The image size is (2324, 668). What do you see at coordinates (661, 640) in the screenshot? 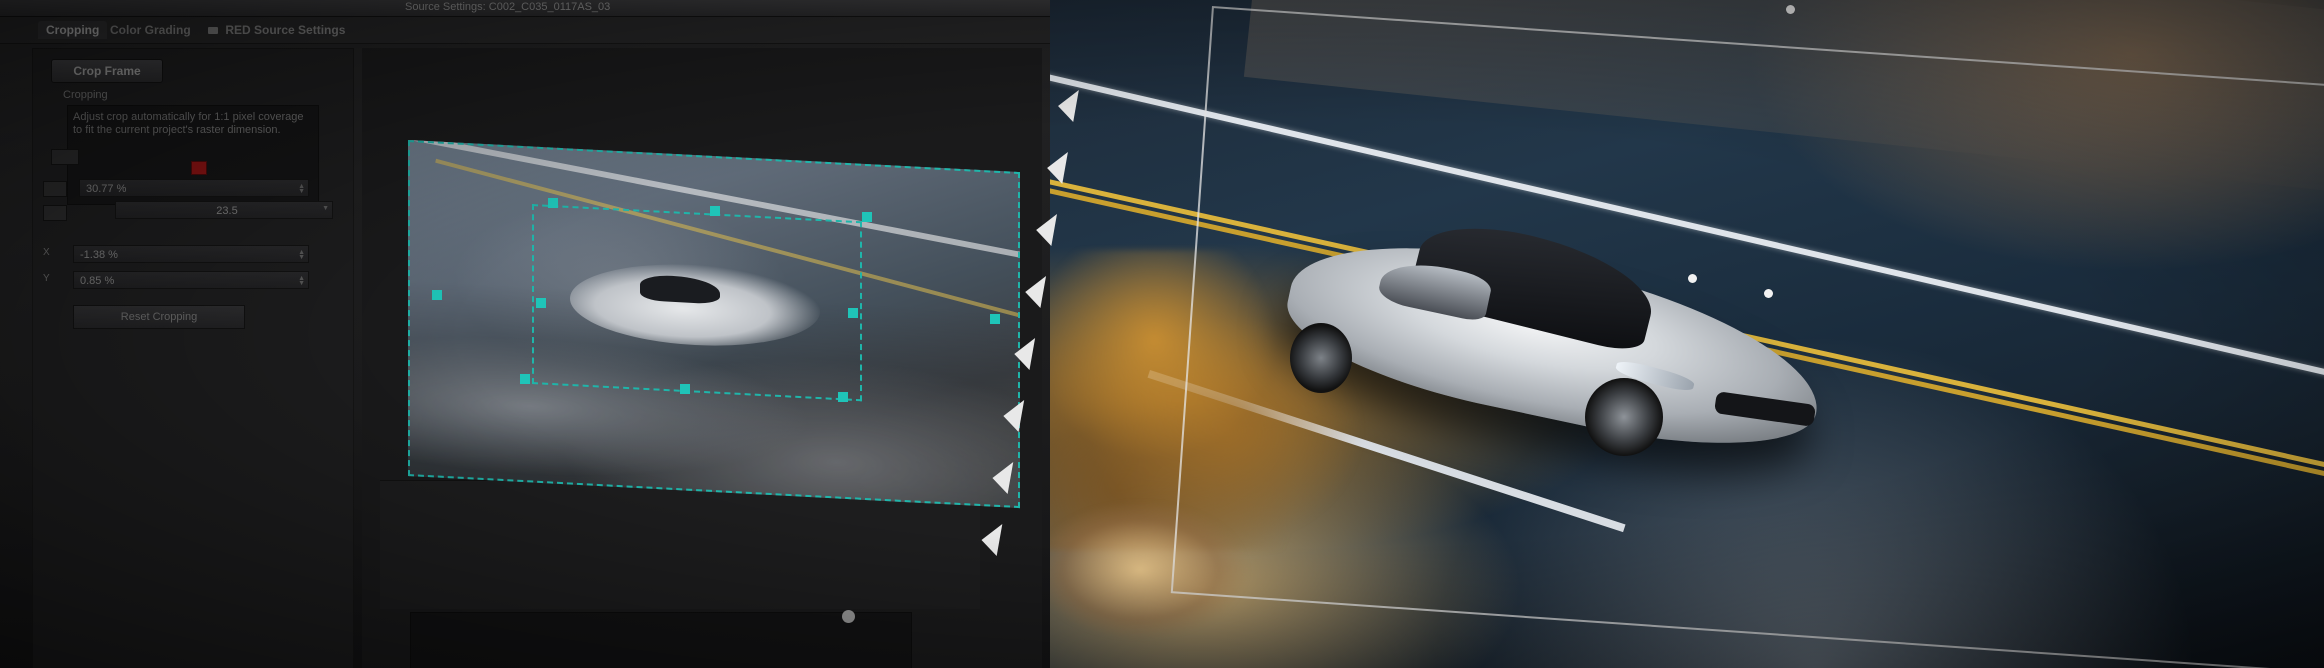
I see `lower-panel` at bounding box center [661, 640].